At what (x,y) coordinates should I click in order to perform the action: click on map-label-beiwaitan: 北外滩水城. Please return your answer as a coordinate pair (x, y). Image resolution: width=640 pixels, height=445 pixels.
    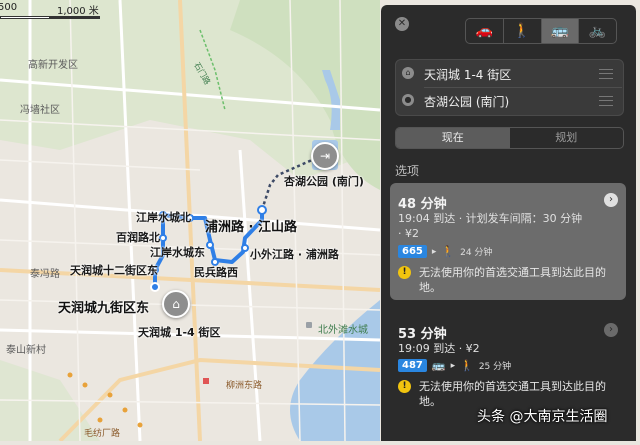
    Looking at the image, I should click on (343, 330).